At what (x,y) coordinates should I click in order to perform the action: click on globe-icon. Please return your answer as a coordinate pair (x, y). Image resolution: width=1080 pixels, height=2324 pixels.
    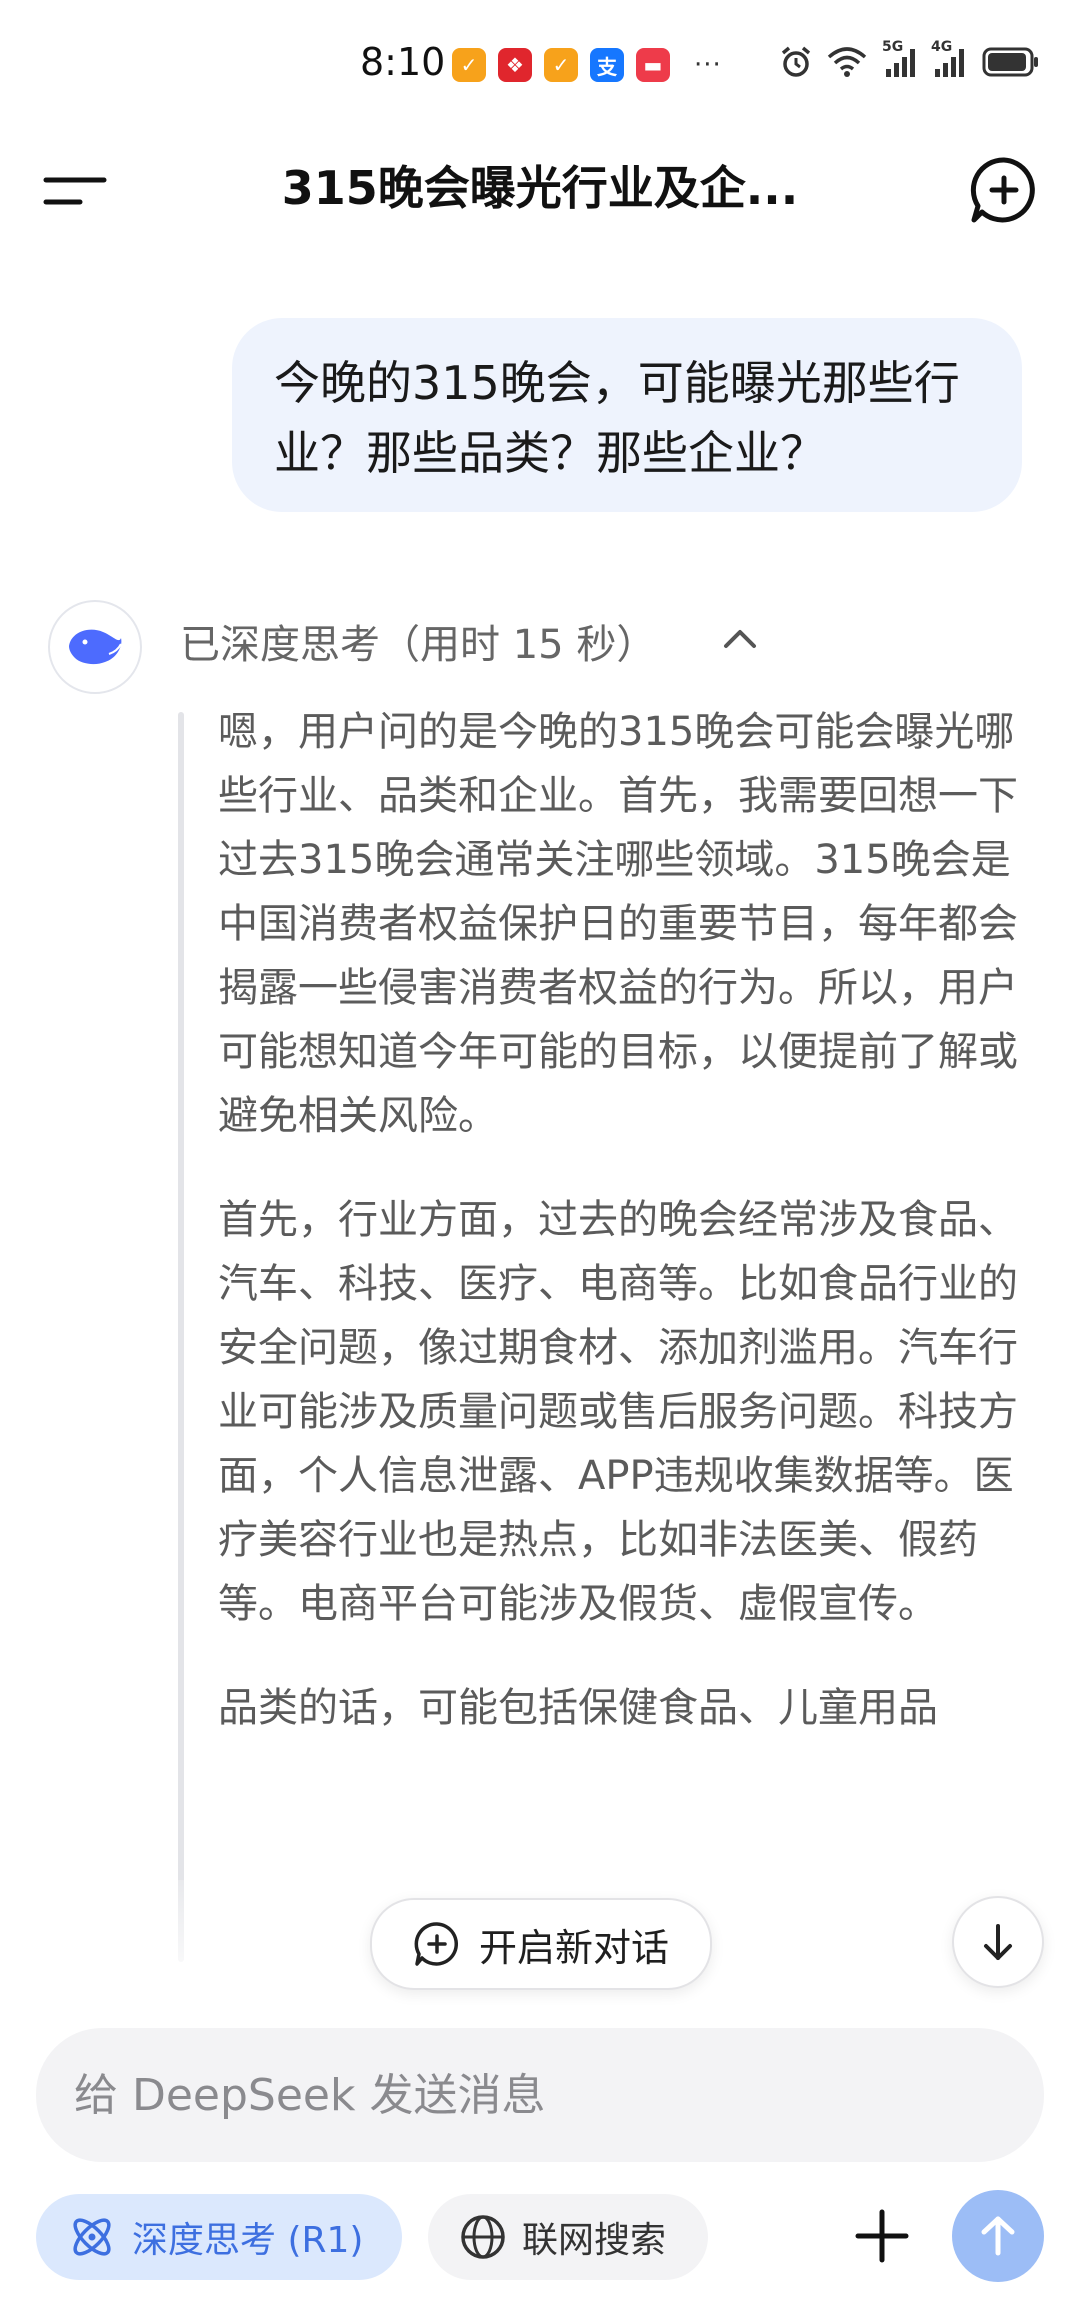
    Looking at the image, I should click on (483, 2237).